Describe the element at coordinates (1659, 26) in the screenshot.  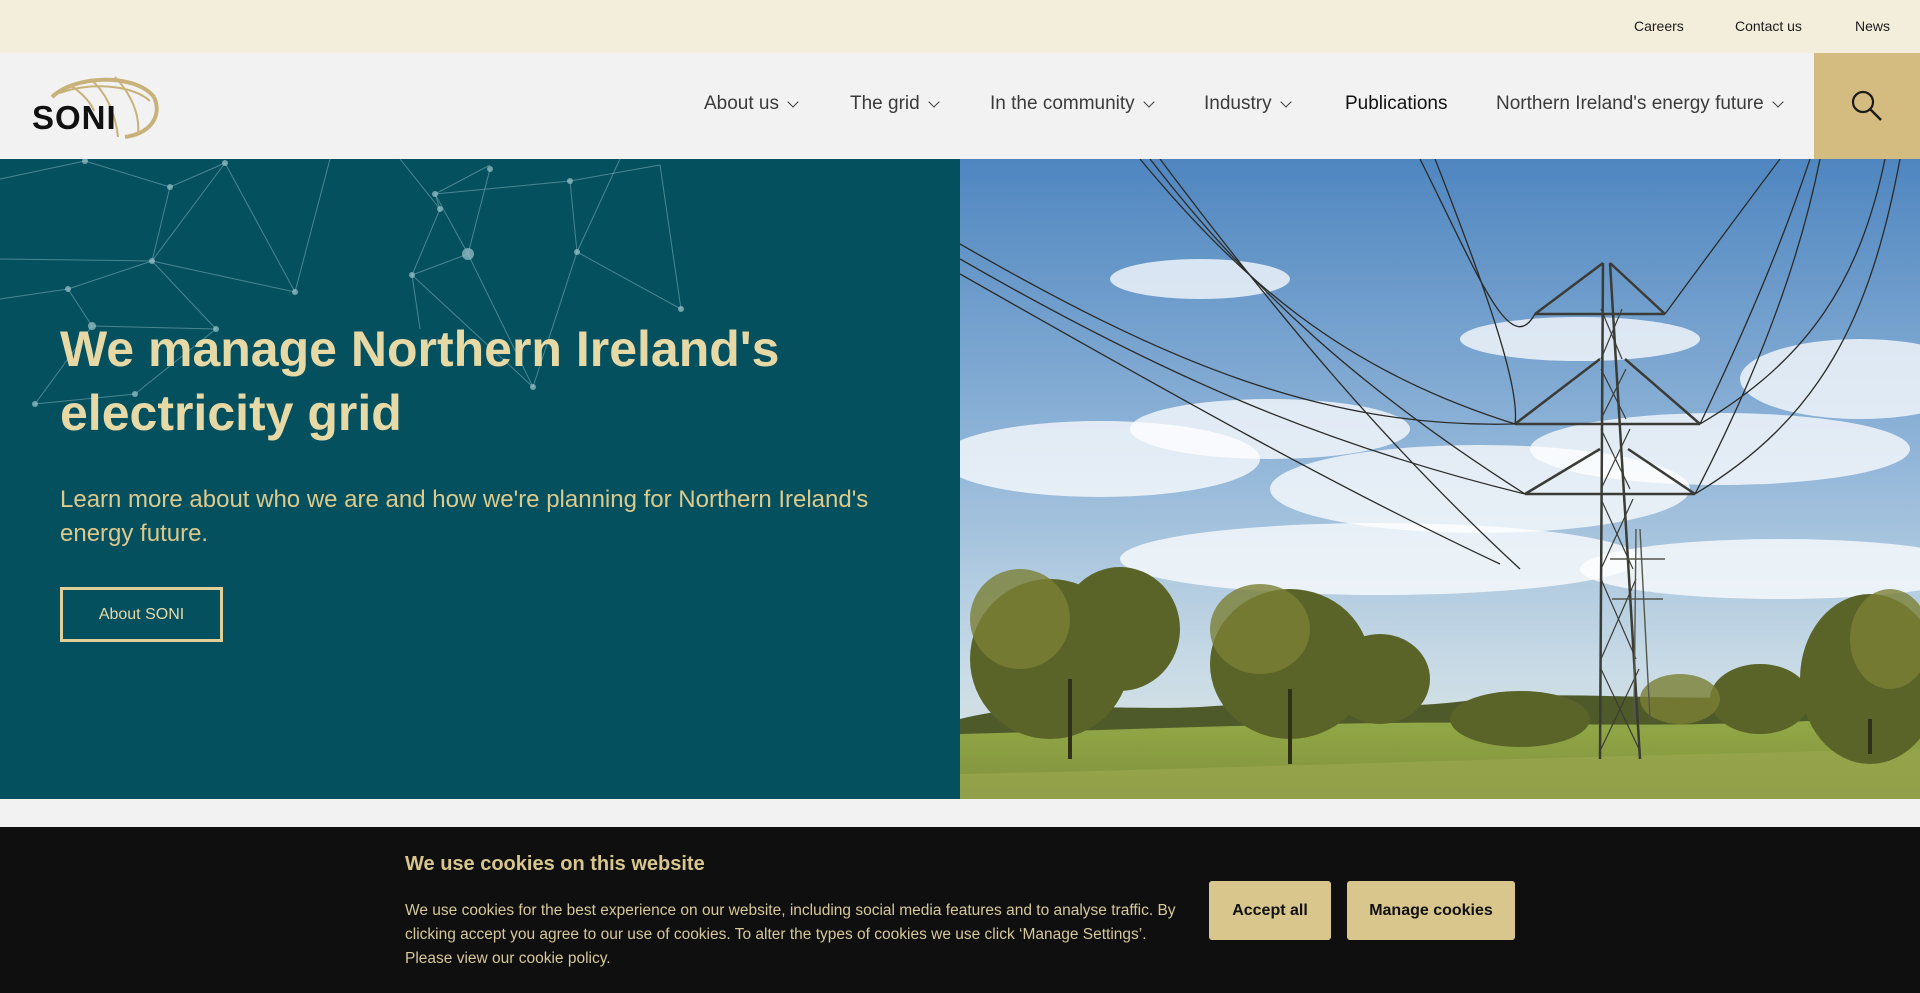
I see `utility-link-careers: Careers` at that location.